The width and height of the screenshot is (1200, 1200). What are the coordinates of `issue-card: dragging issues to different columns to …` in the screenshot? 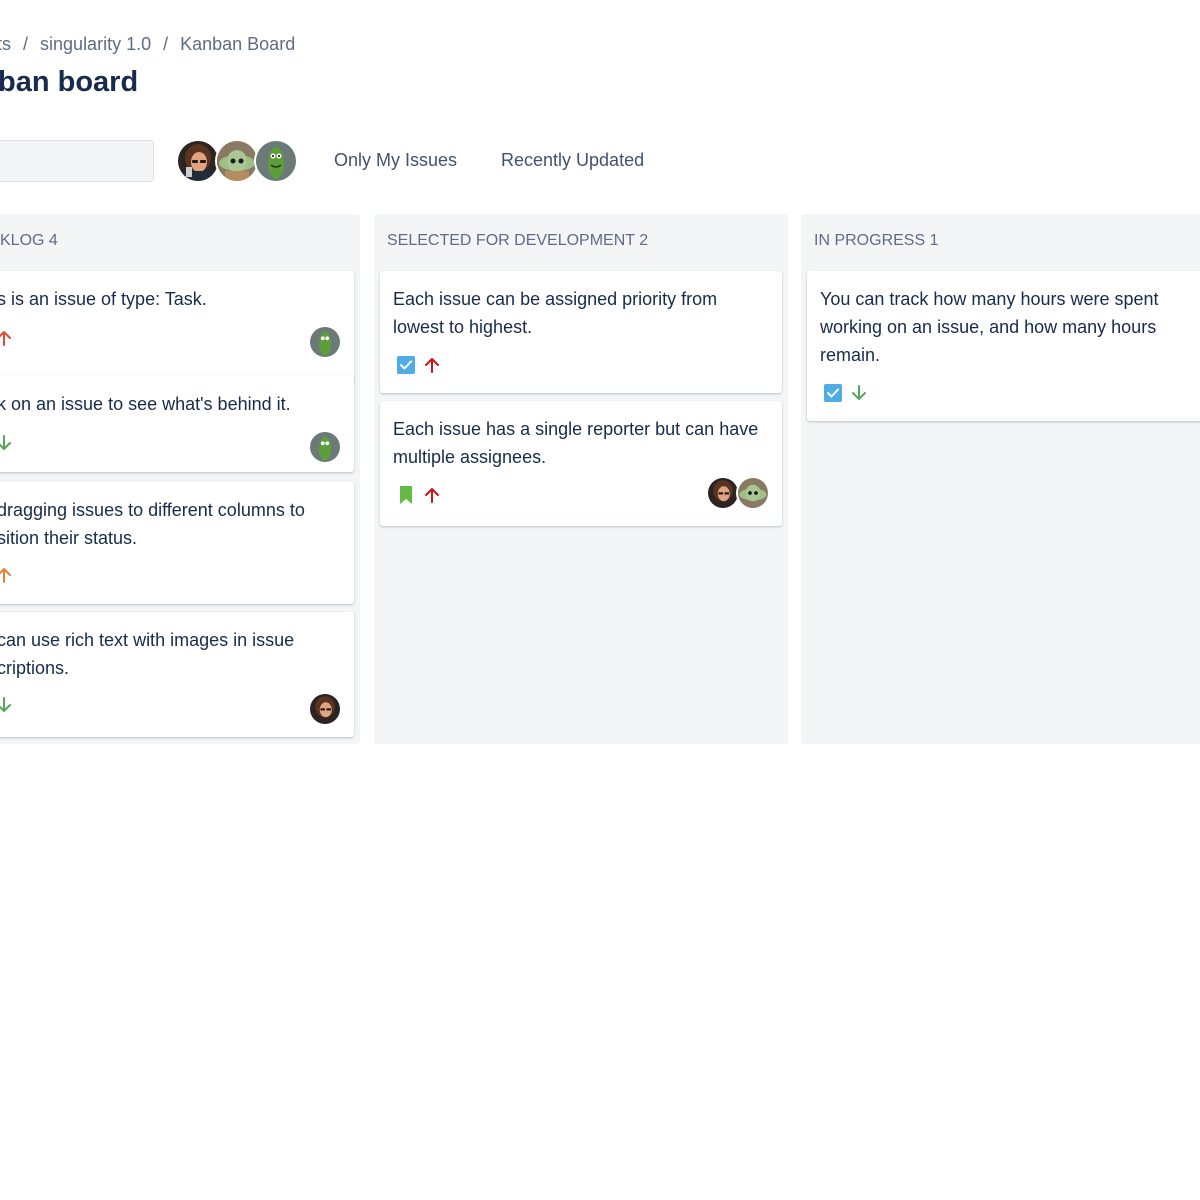 It's located at (177, 543).